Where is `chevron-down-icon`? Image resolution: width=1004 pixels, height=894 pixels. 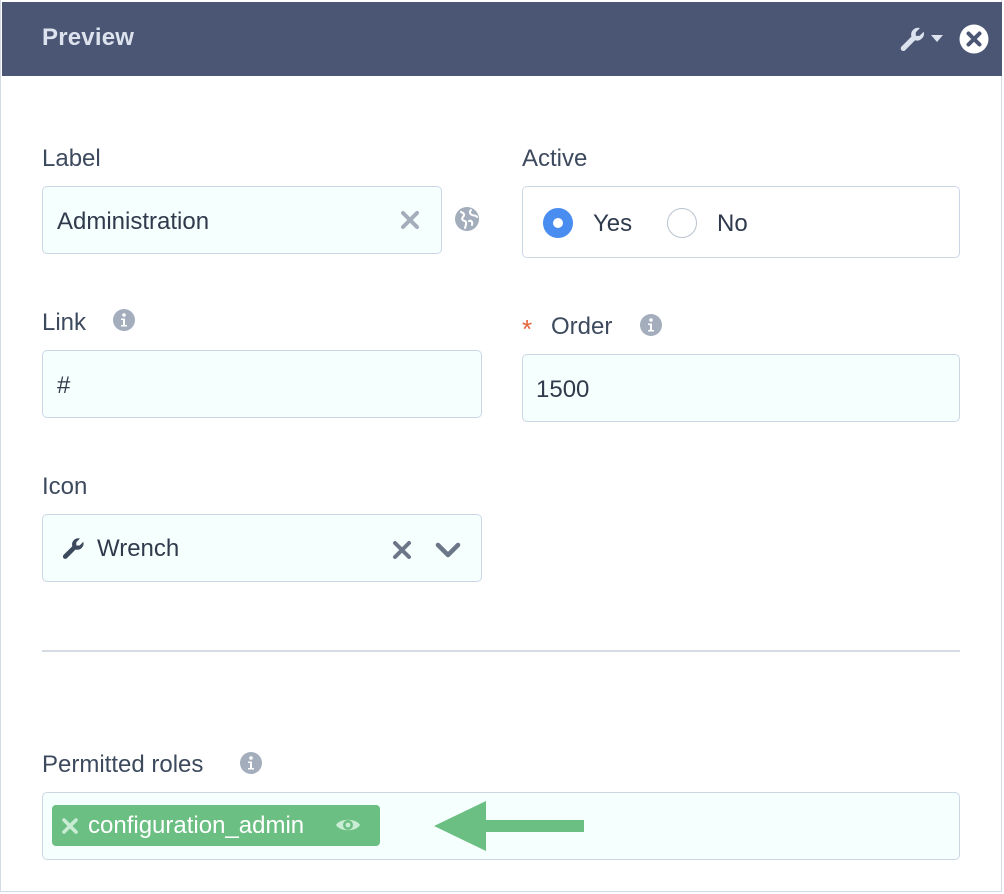
chevron-down-icon is located at coordinates (448, 550).